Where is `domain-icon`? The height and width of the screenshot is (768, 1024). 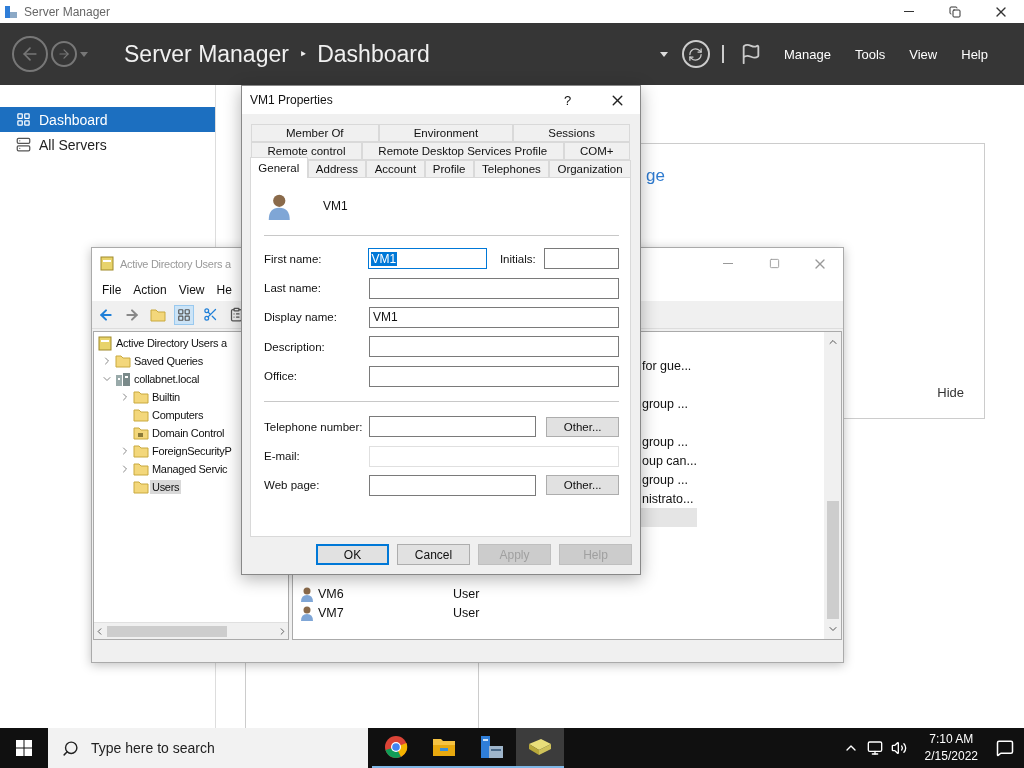
domain-icon is located at coordinates (123, 379).